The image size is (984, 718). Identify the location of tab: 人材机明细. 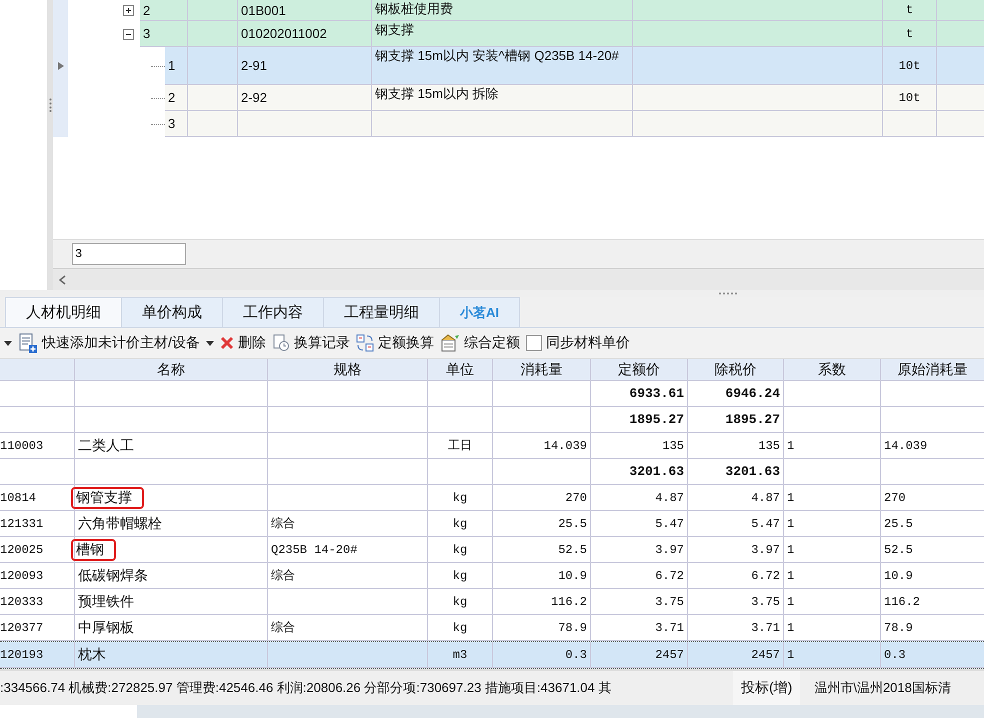
(63, 312).